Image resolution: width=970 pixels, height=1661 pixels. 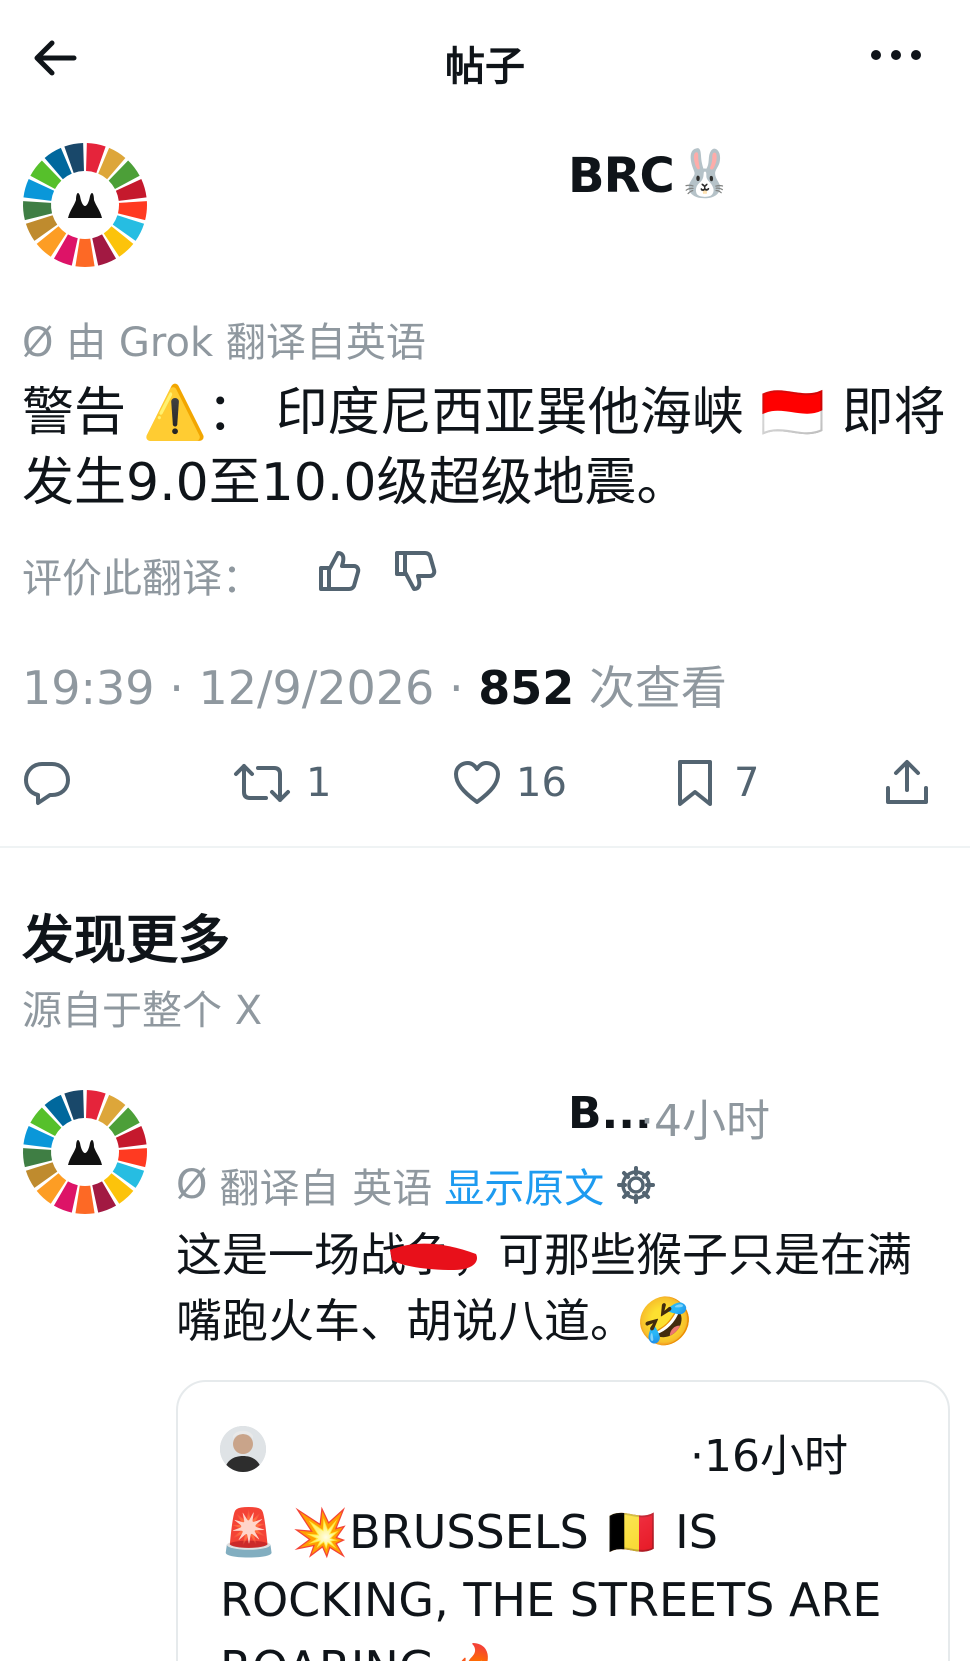 What do you see at coordinates (509, 783) in the screenshot?
I see `like-button: 16` at bounding box center [509, 783].